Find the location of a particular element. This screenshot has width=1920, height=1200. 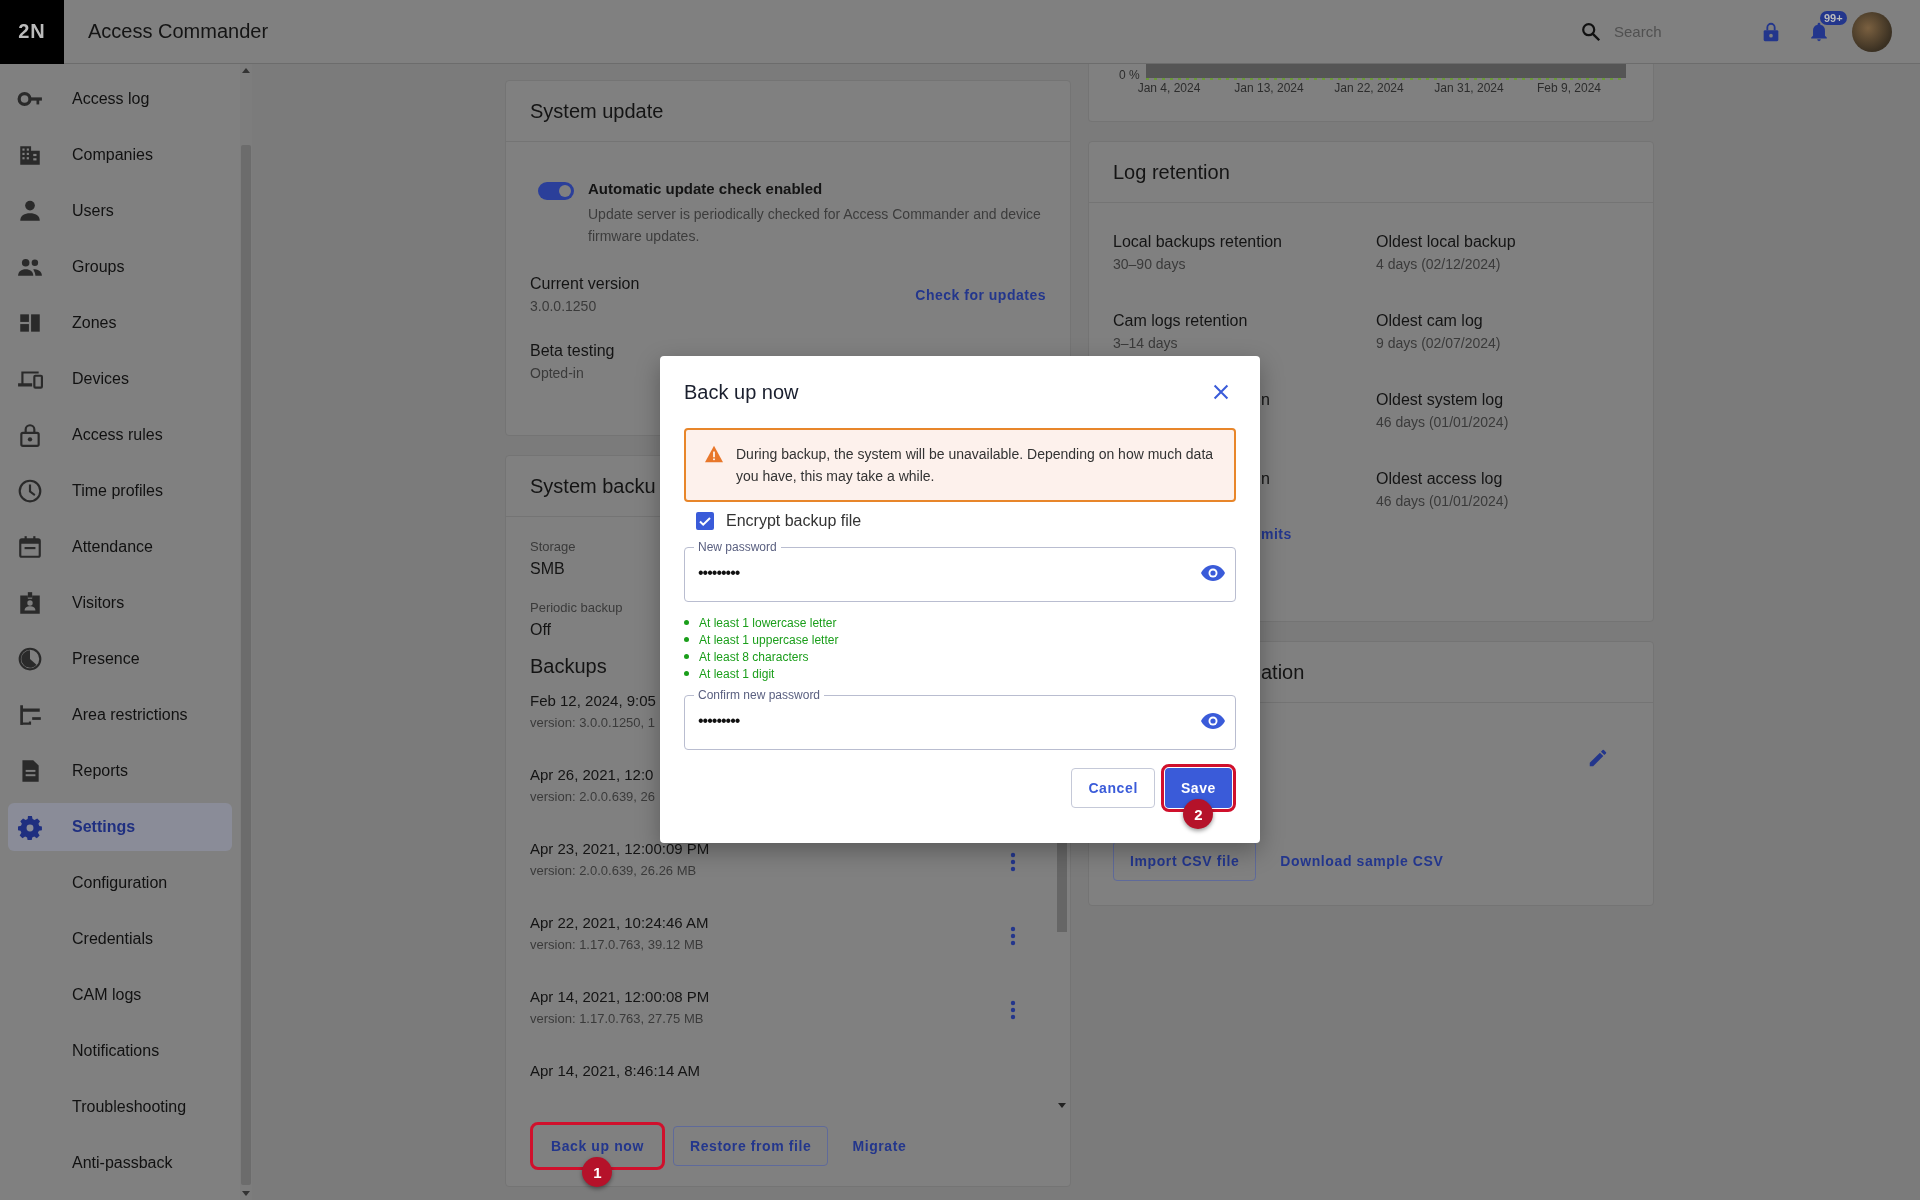

card-title: Log retention is located at coordinates (1171, 172).